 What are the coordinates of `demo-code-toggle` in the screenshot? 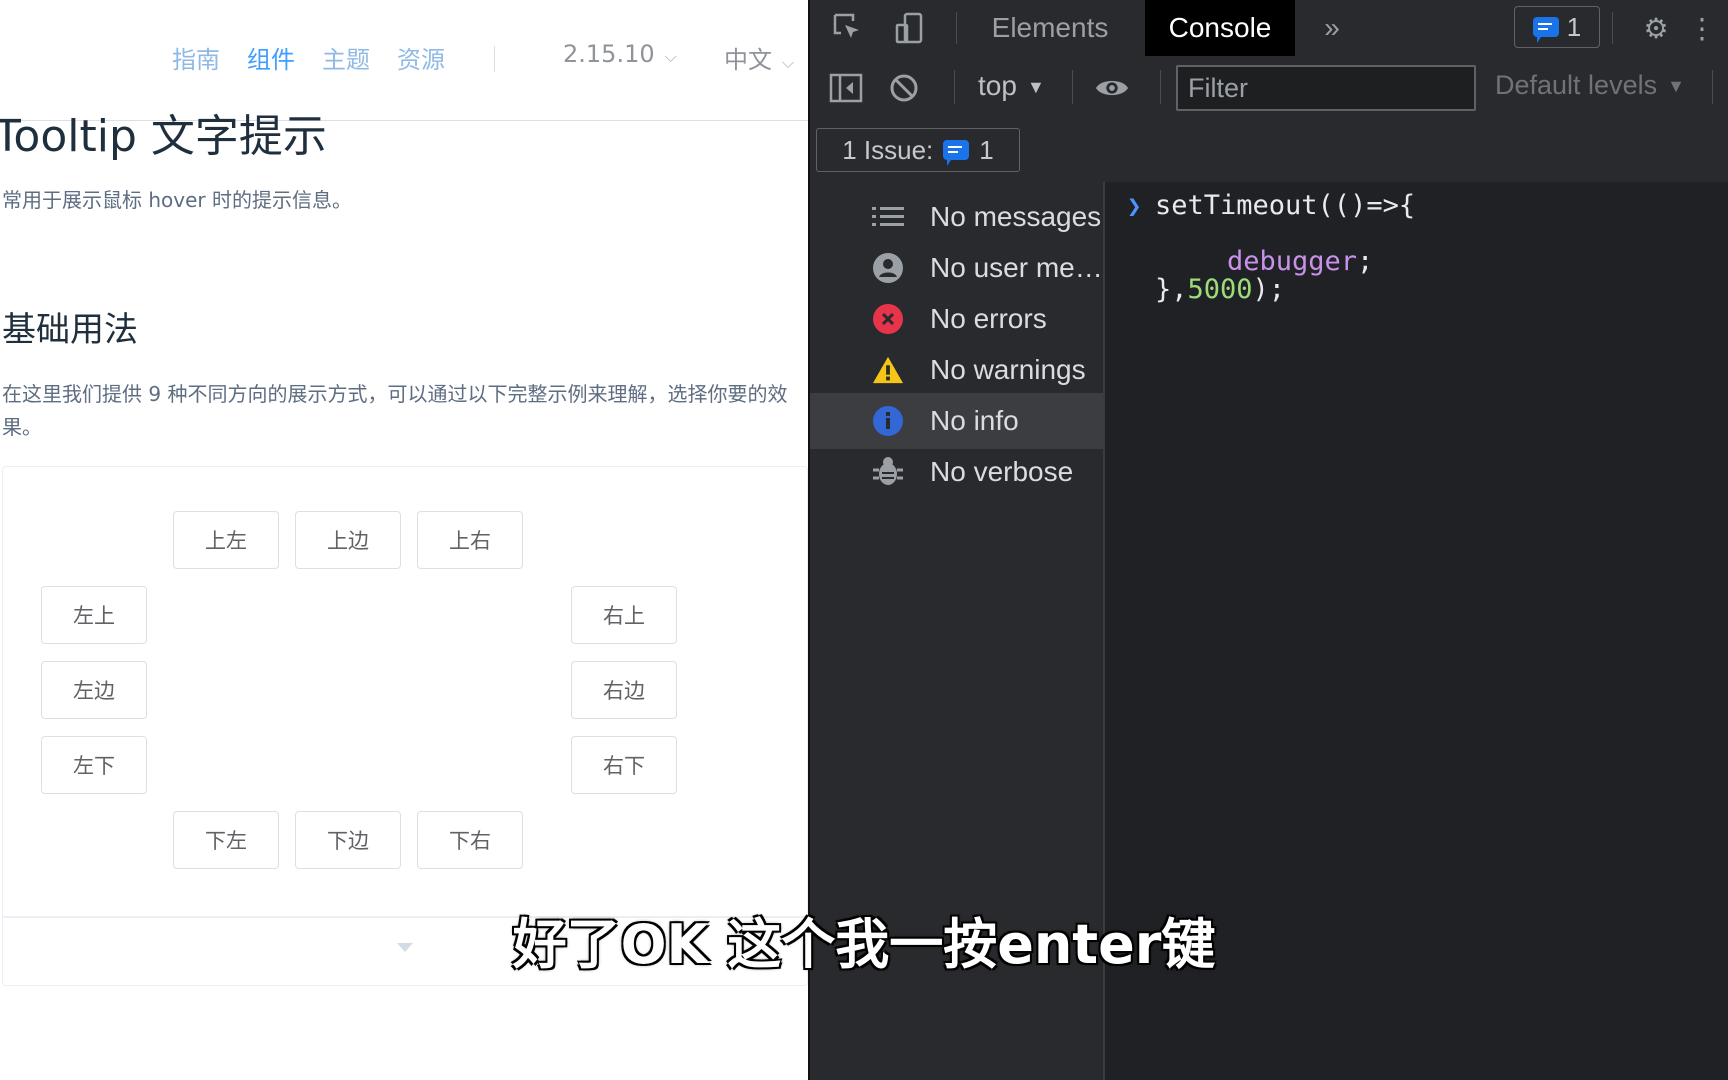 It's located at (405, 951).